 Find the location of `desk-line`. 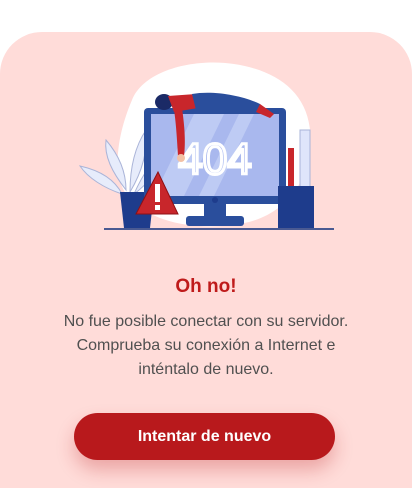

desk-line is located at coordinates (219, 229).